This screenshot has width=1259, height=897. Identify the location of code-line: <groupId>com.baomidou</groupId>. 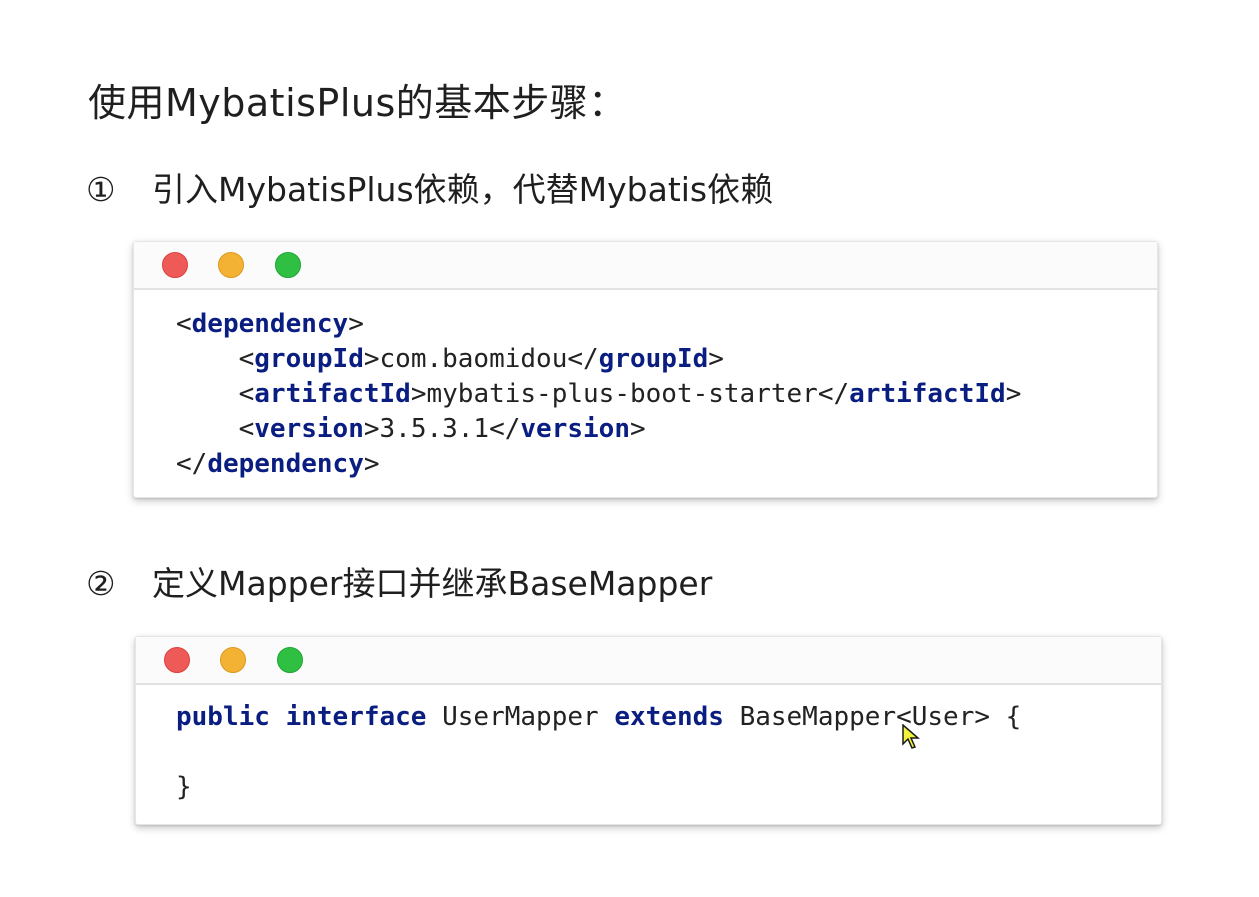
(598, 359).